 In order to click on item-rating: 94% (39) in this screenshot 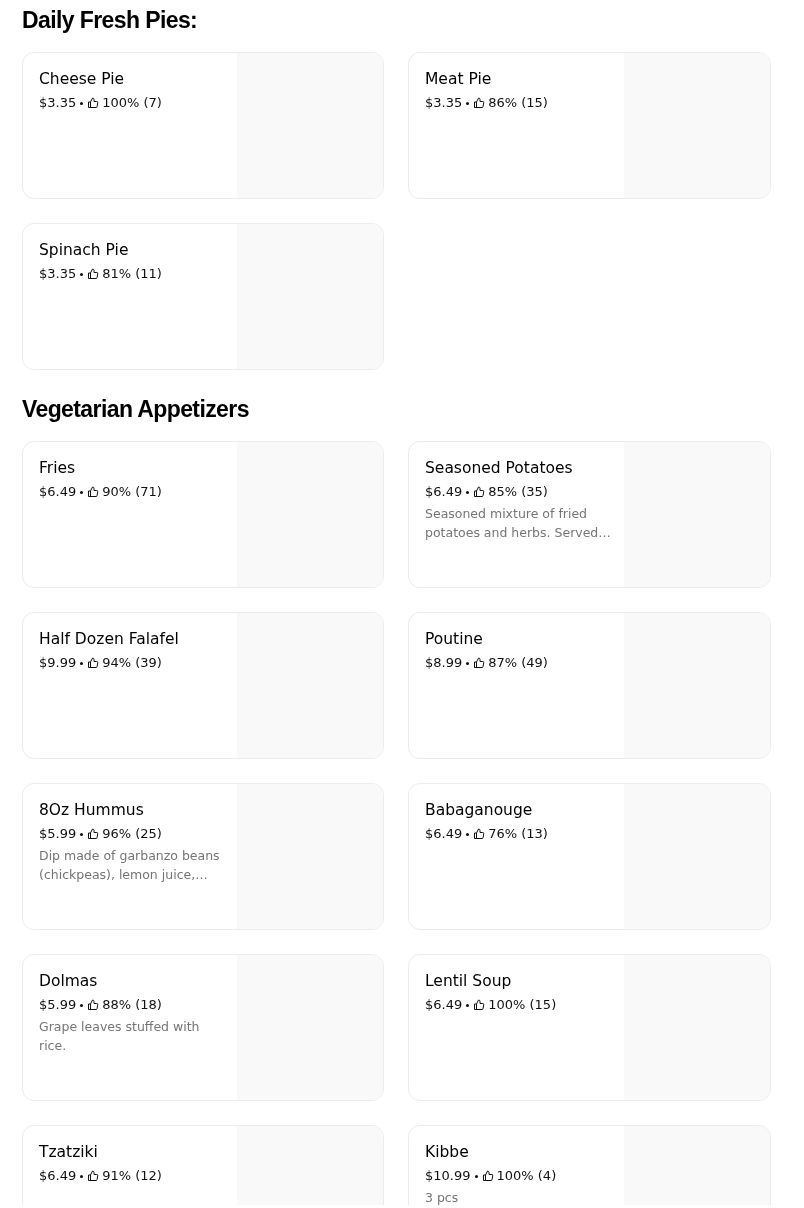, I will do `click(132, 663)`.